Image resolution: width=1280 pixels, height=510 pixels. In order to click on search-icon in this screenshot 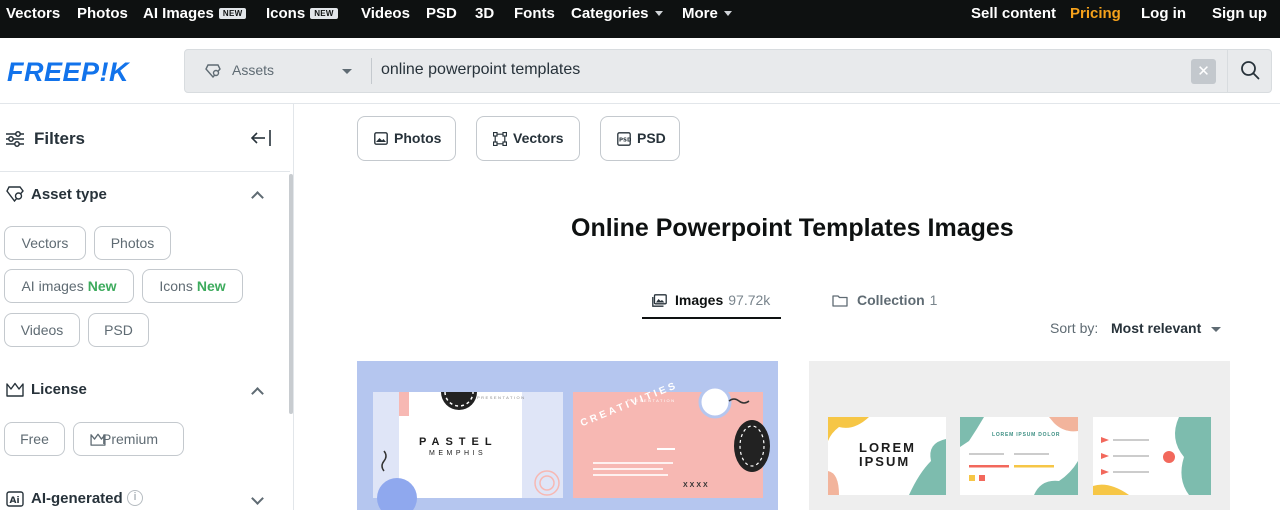, I will do `click(1250, 70)`.